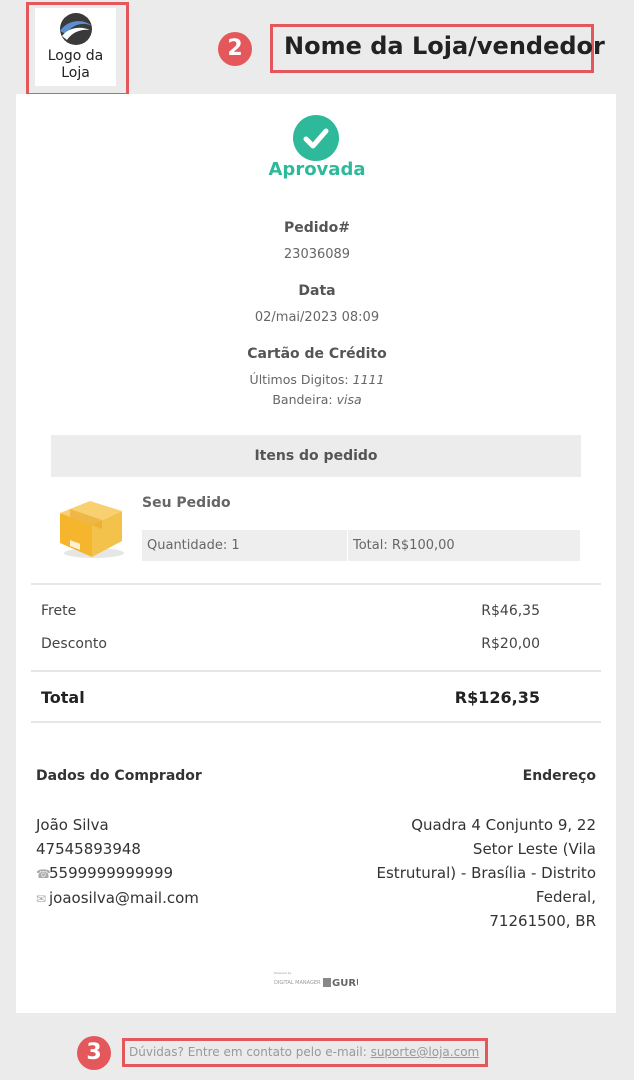  Describe the element at coordinates (119, 776) in the screenshot. I see `buyer-heading: Dados do Comprador` at that location.